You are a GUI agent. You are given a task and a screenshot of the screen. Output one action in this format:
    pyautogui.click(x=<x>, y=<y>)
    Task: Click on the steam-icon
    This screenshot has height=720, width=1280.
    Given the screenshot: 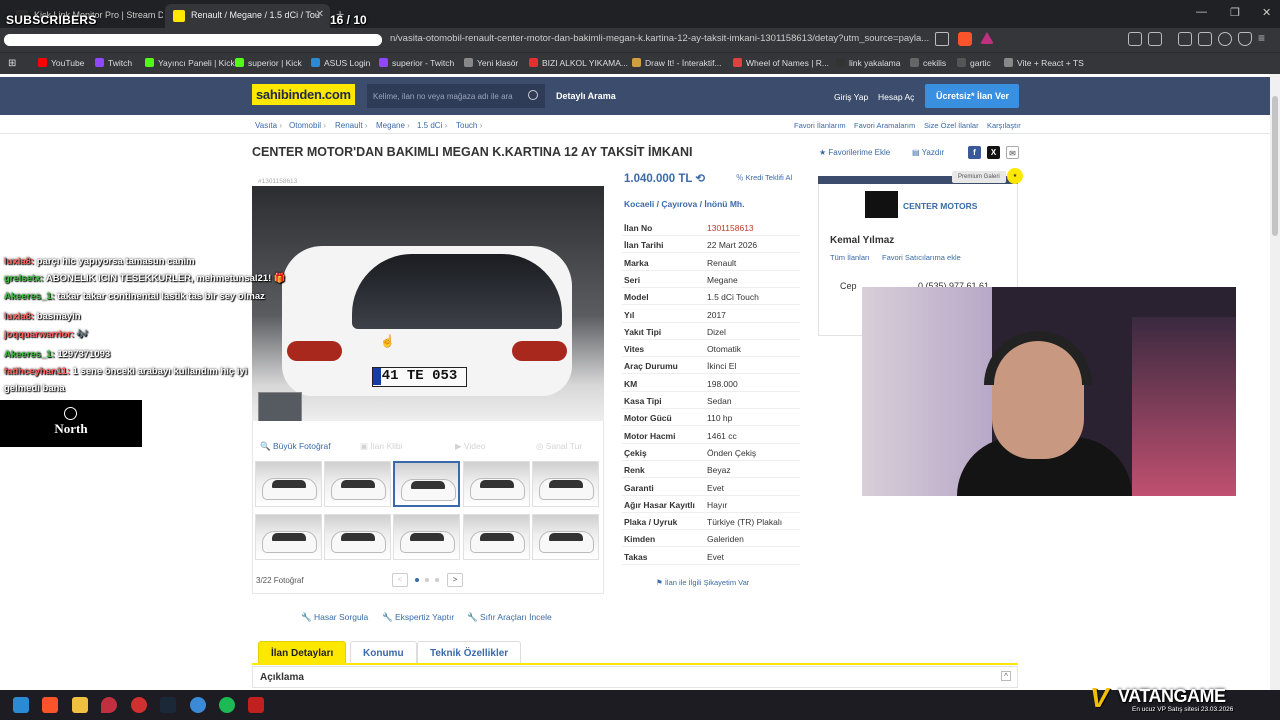 What is the action you would take?
    pyautogui.click(x=168, y=705)
    